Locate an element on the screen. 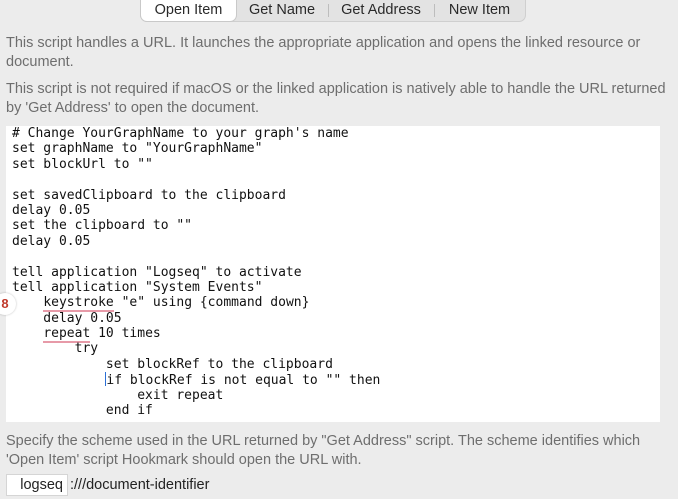 The height and width of the screenshot is (499, 678). text-caret is located at coordinates (105, 379).